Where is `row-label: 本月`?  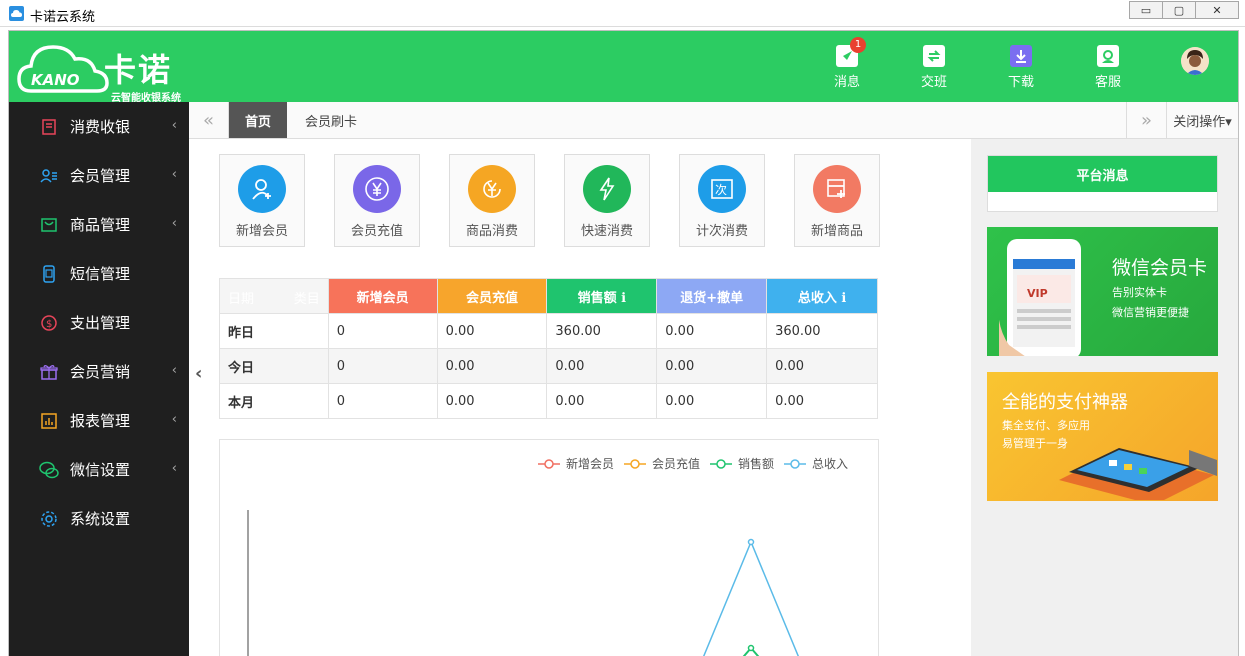
row-label: 本月 is located at coordinates (274, 401).